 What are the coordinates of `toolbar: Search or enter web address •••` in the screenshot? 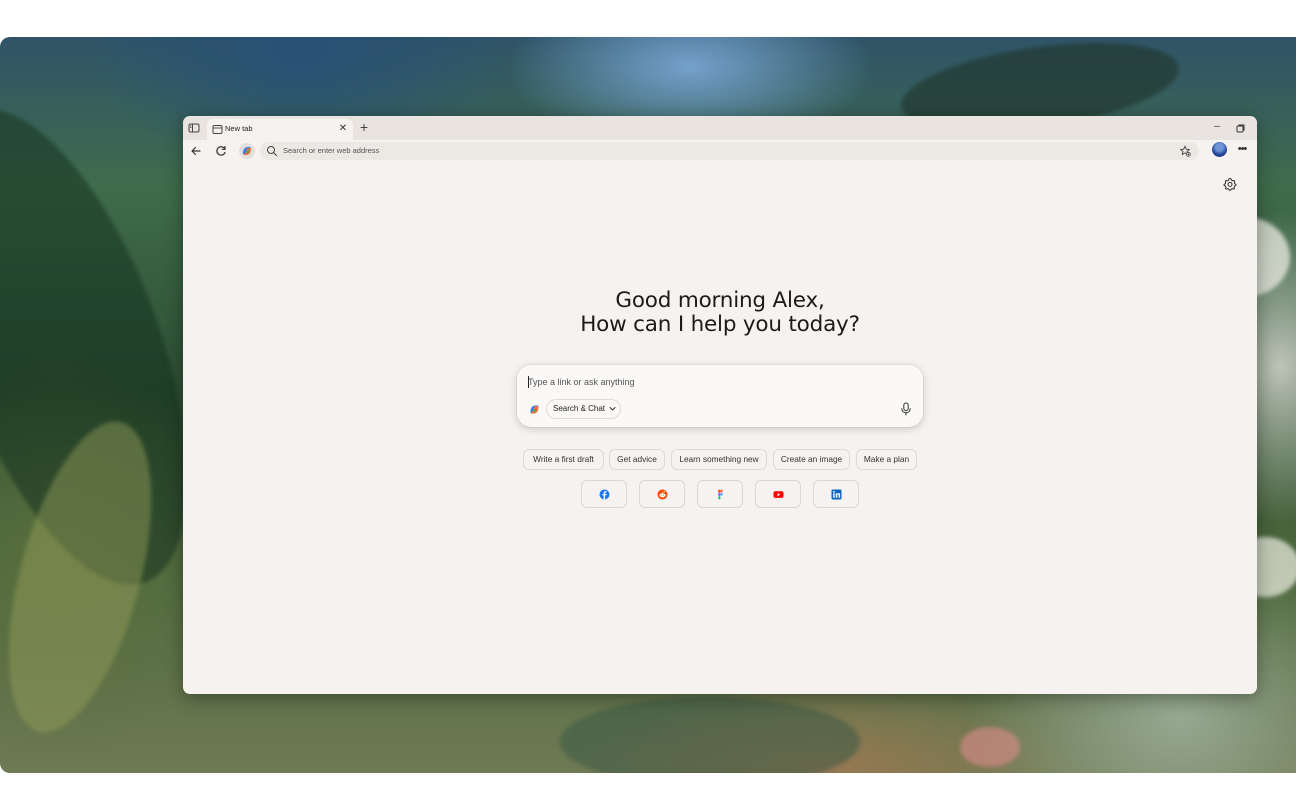 It's located at (720, 151).